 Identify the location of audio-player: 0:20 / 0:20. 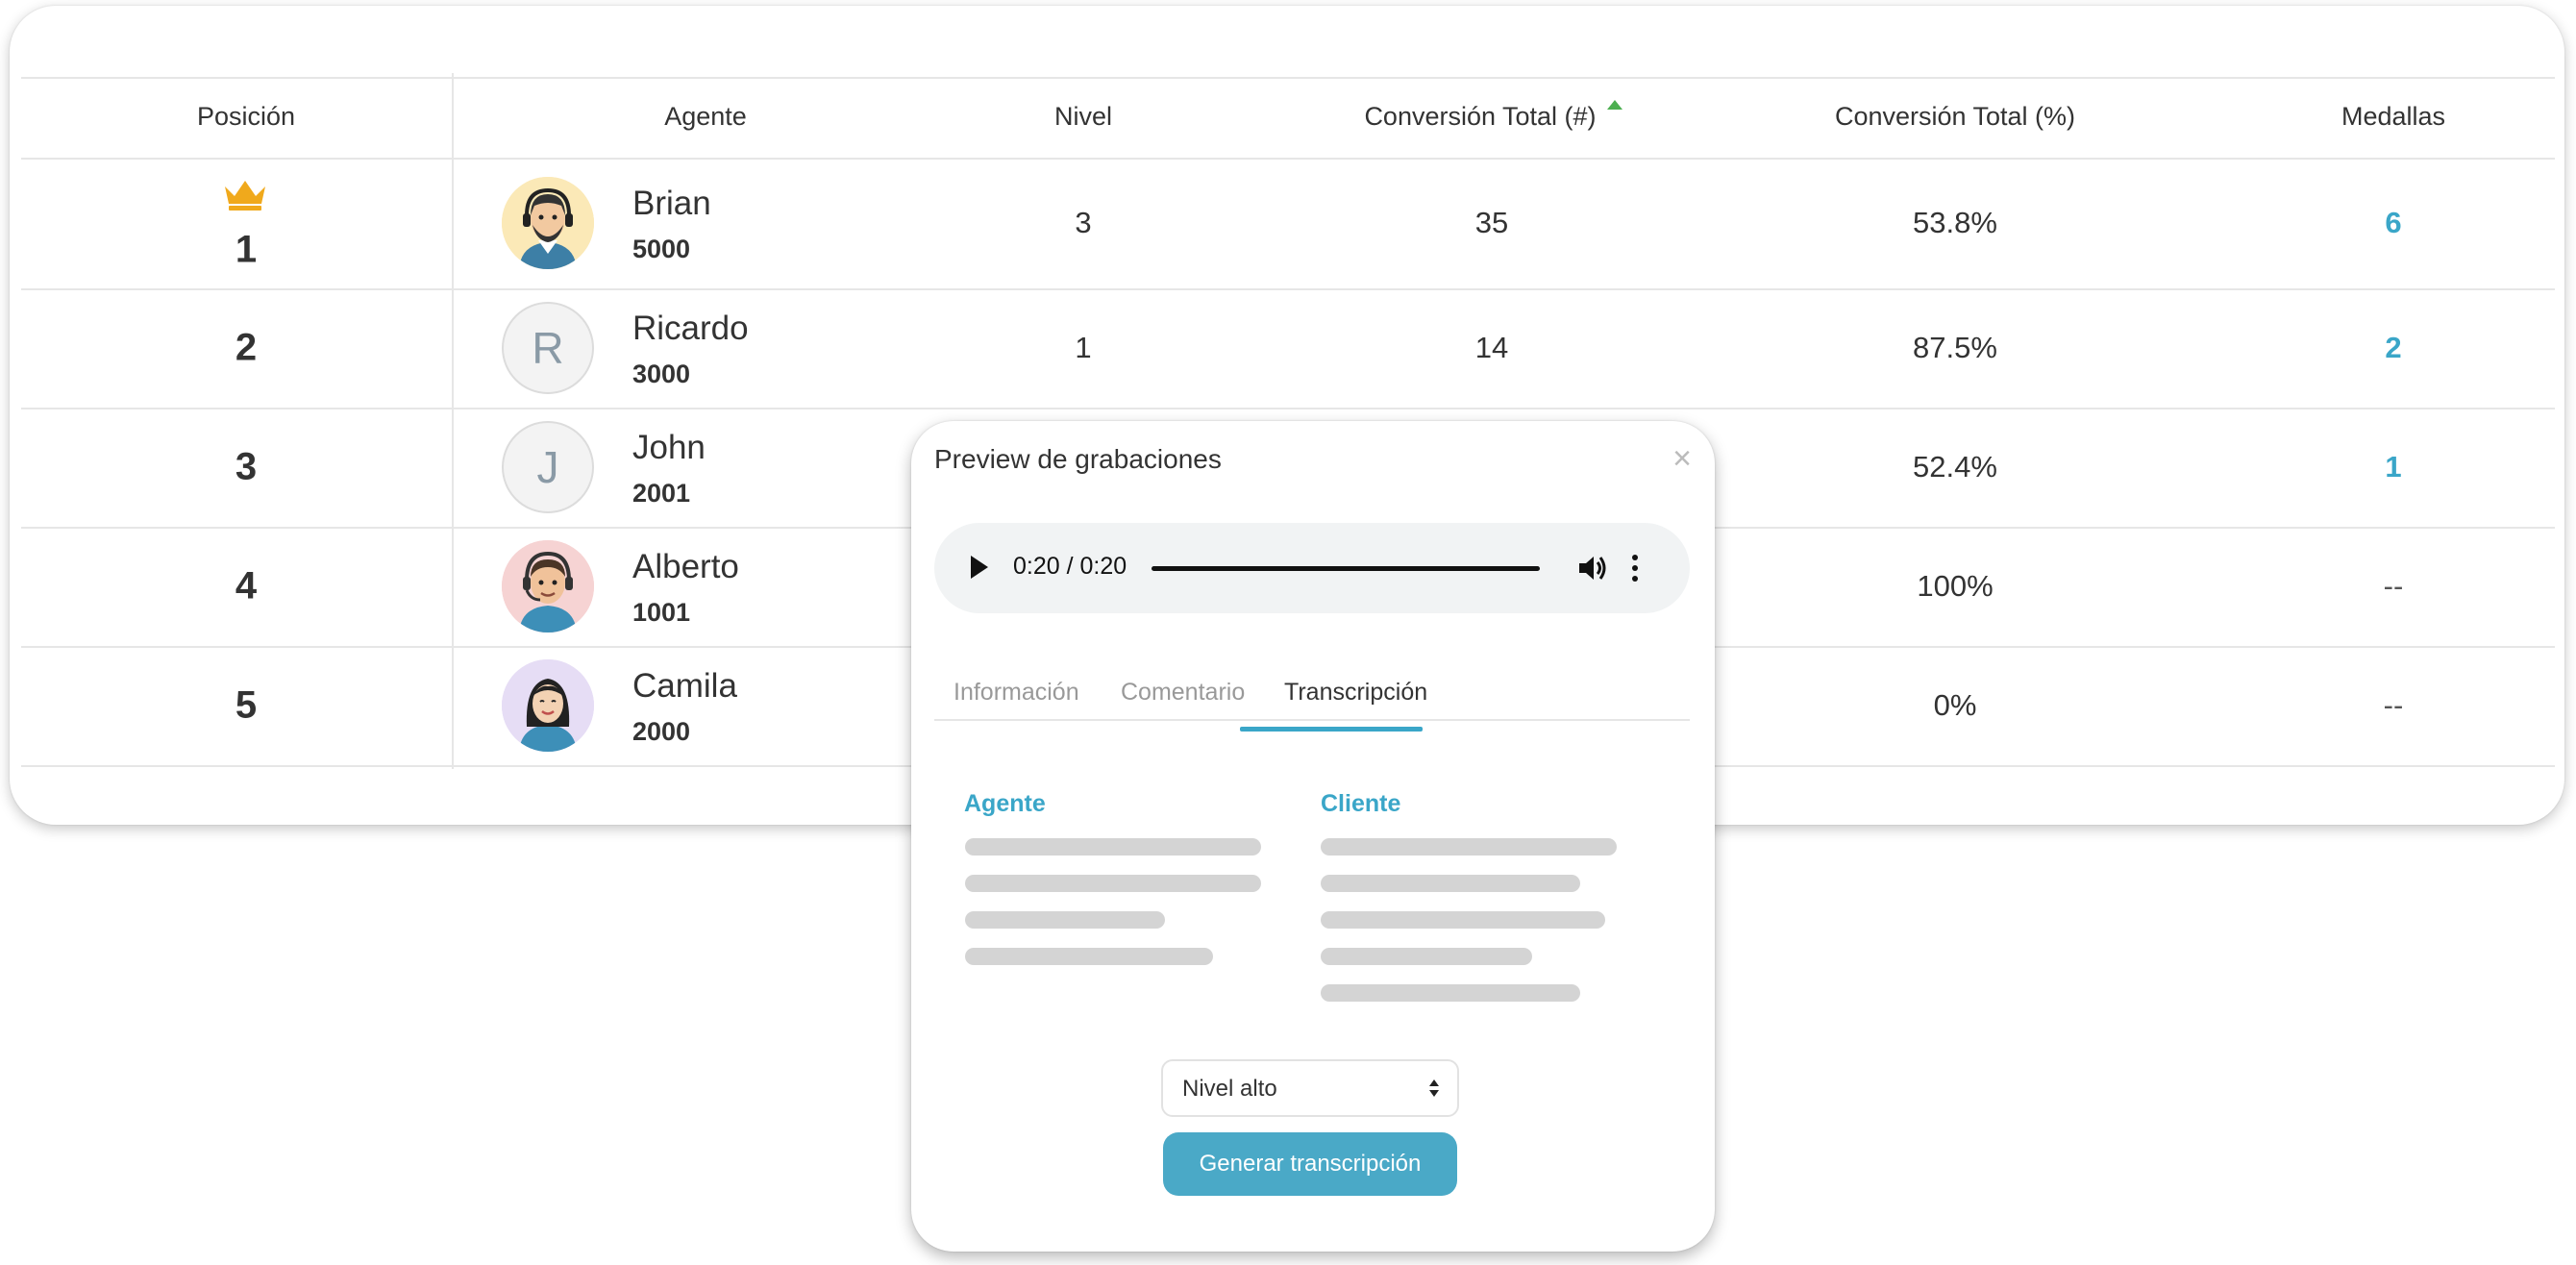
(1312, 568).